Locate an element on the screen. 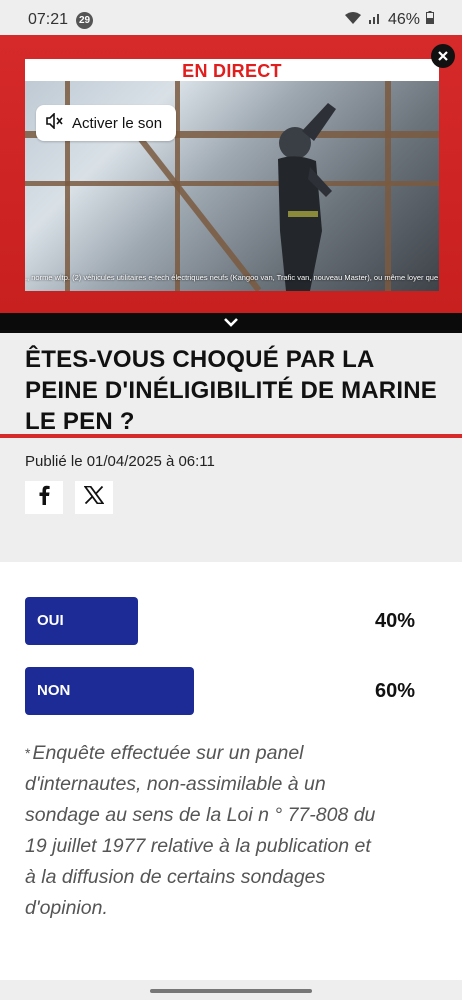 This screenshot has height=1000, width=462. poll-option-non: NON 60% is located at coordinates (220, 691).